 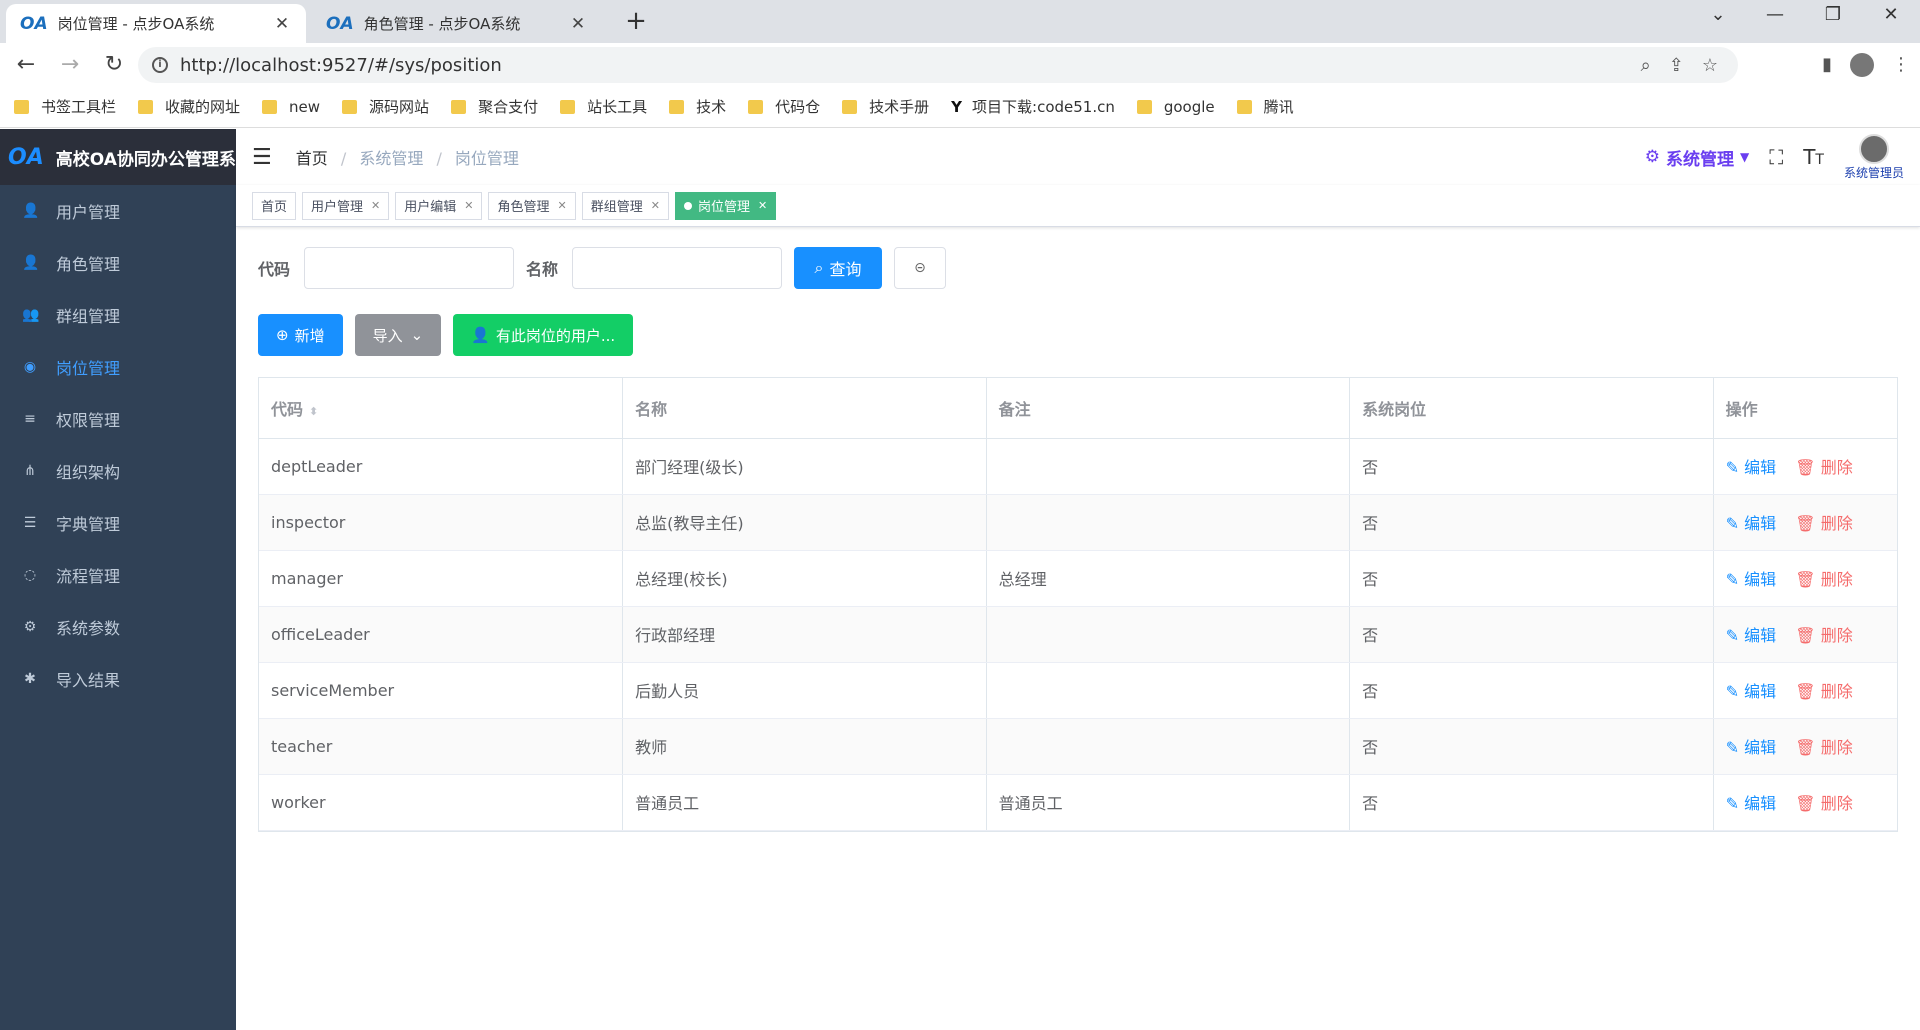 I want to click on url-text: http://localhost:9527/#/sys/position, so click(x=341, y=65).